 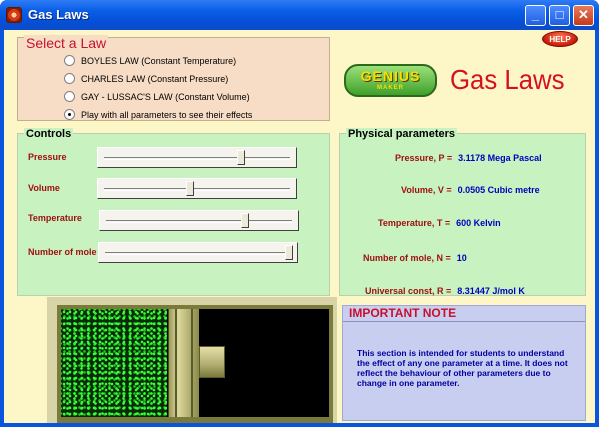 What do you see at coordinates (69, 114) in the screenshot?
I see `radio-circle-selected` at bounding box center [69, 114].